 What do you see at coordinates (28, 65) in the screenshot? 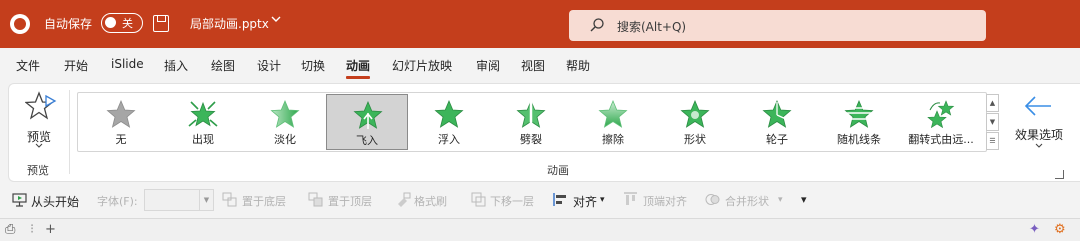
I see `tab-file: 文件` at bounding box center [28, 65].